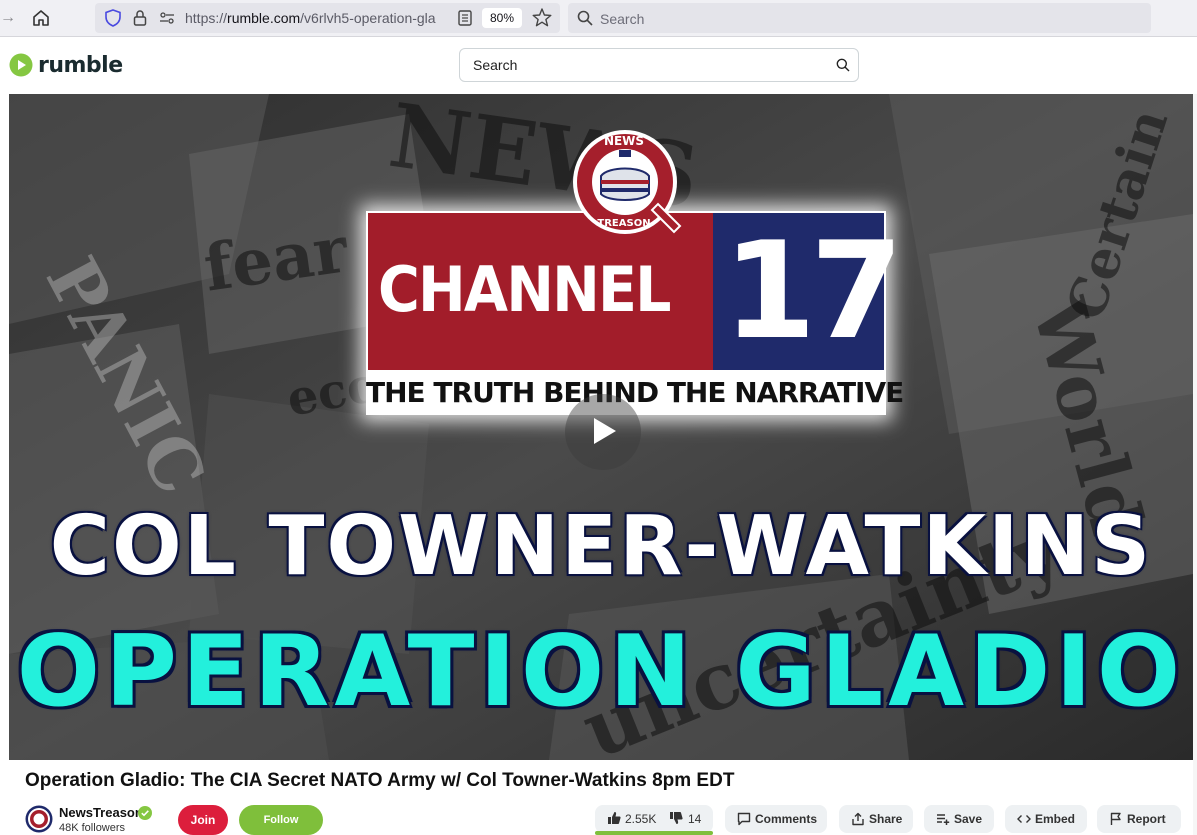 This screenshot has height=835, width=1197. I want to click on channel-name: NewsTreason, so click(101, 812).